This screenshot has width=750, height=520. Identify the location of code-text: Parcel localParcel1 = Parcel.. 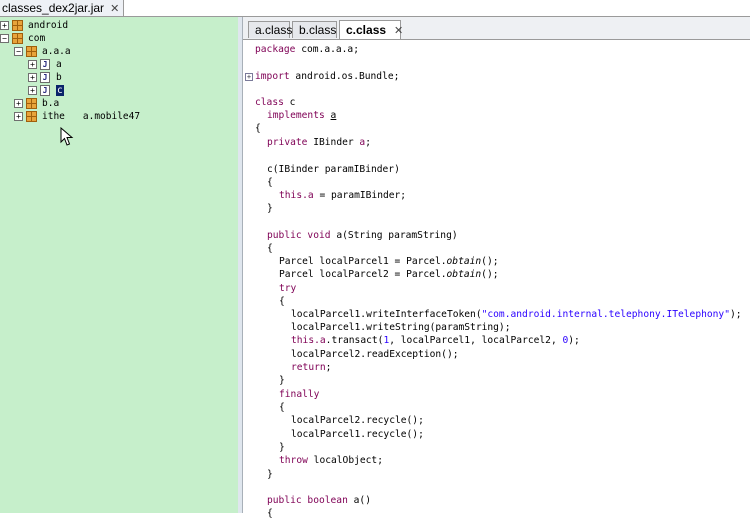
(363, 261).